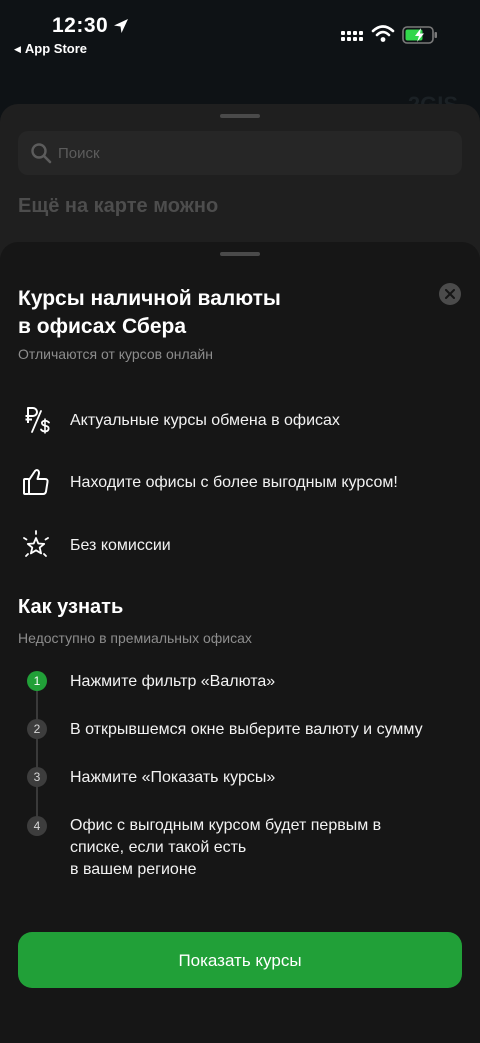  I want to click on sheet-subtitle: Отличаются от курсов онлайн, so click(115, 354).